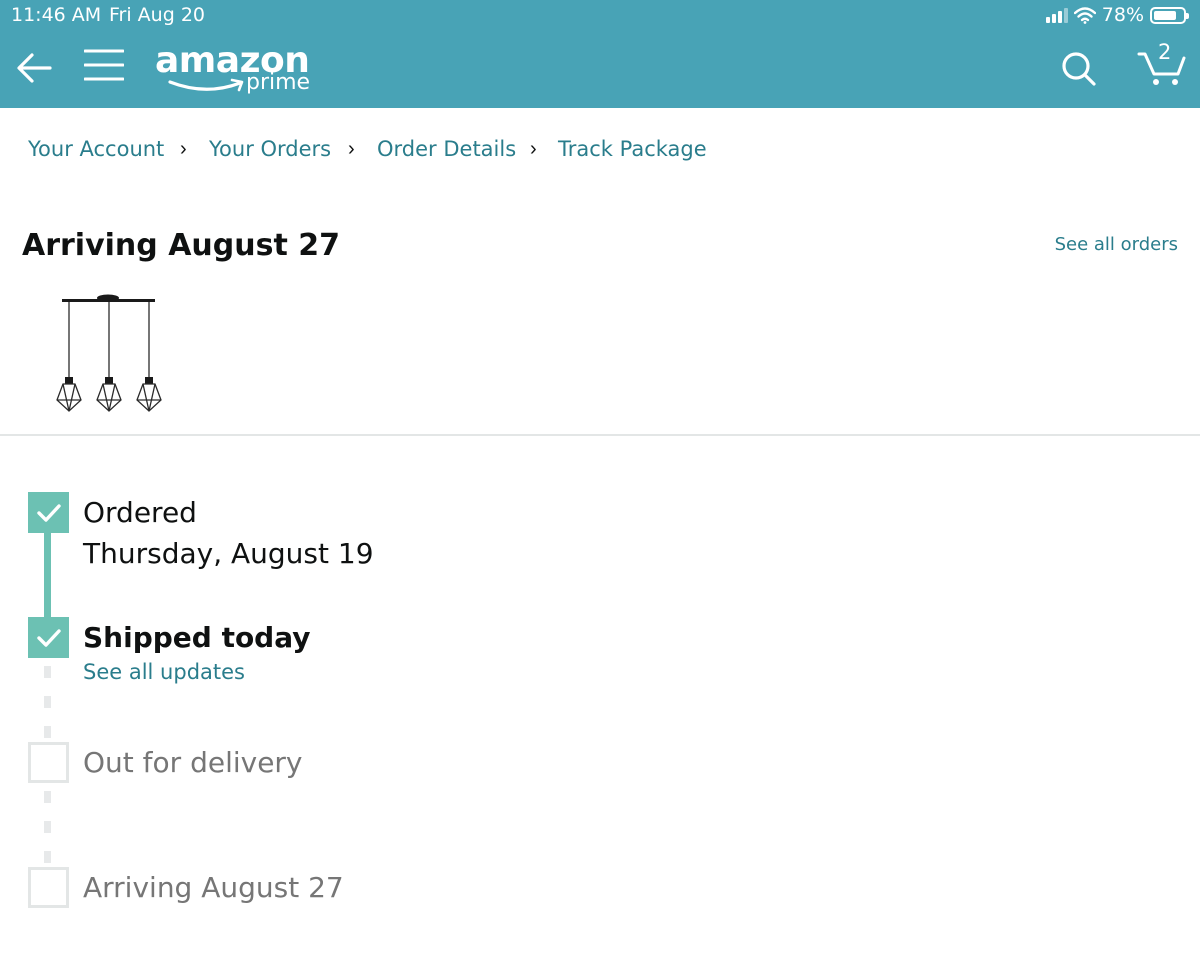  What do you see at coordinates (193, 762) in the screenshot?
I see `step-out-for-delivery-label: Out for delivery` at bounding box center [193, 762].